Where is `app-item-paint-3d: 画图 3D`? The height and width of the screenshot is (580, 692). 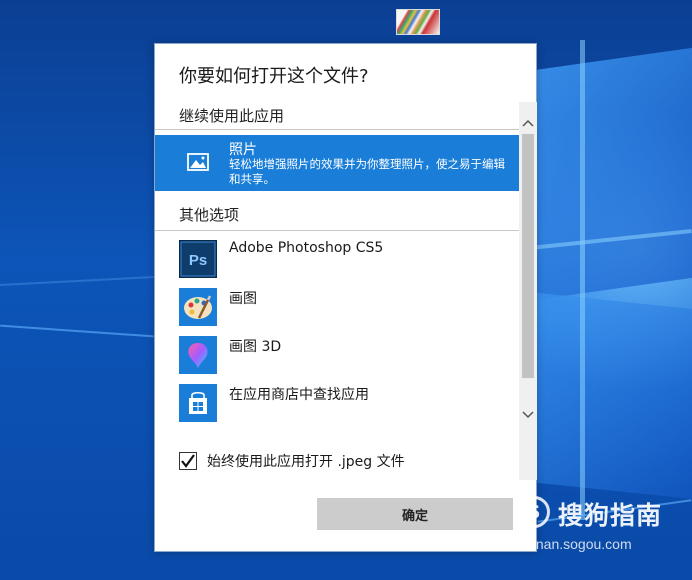 app-item-paint-3d: 画图 3D is located at coordinates (337, 356).